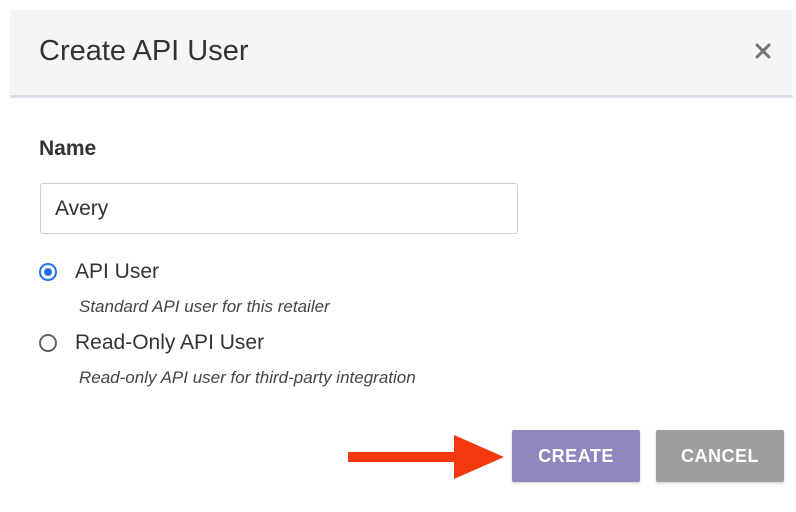  Describe the element at coordinates (763, 51) in the screenshot. I see `close-icon` at that location.